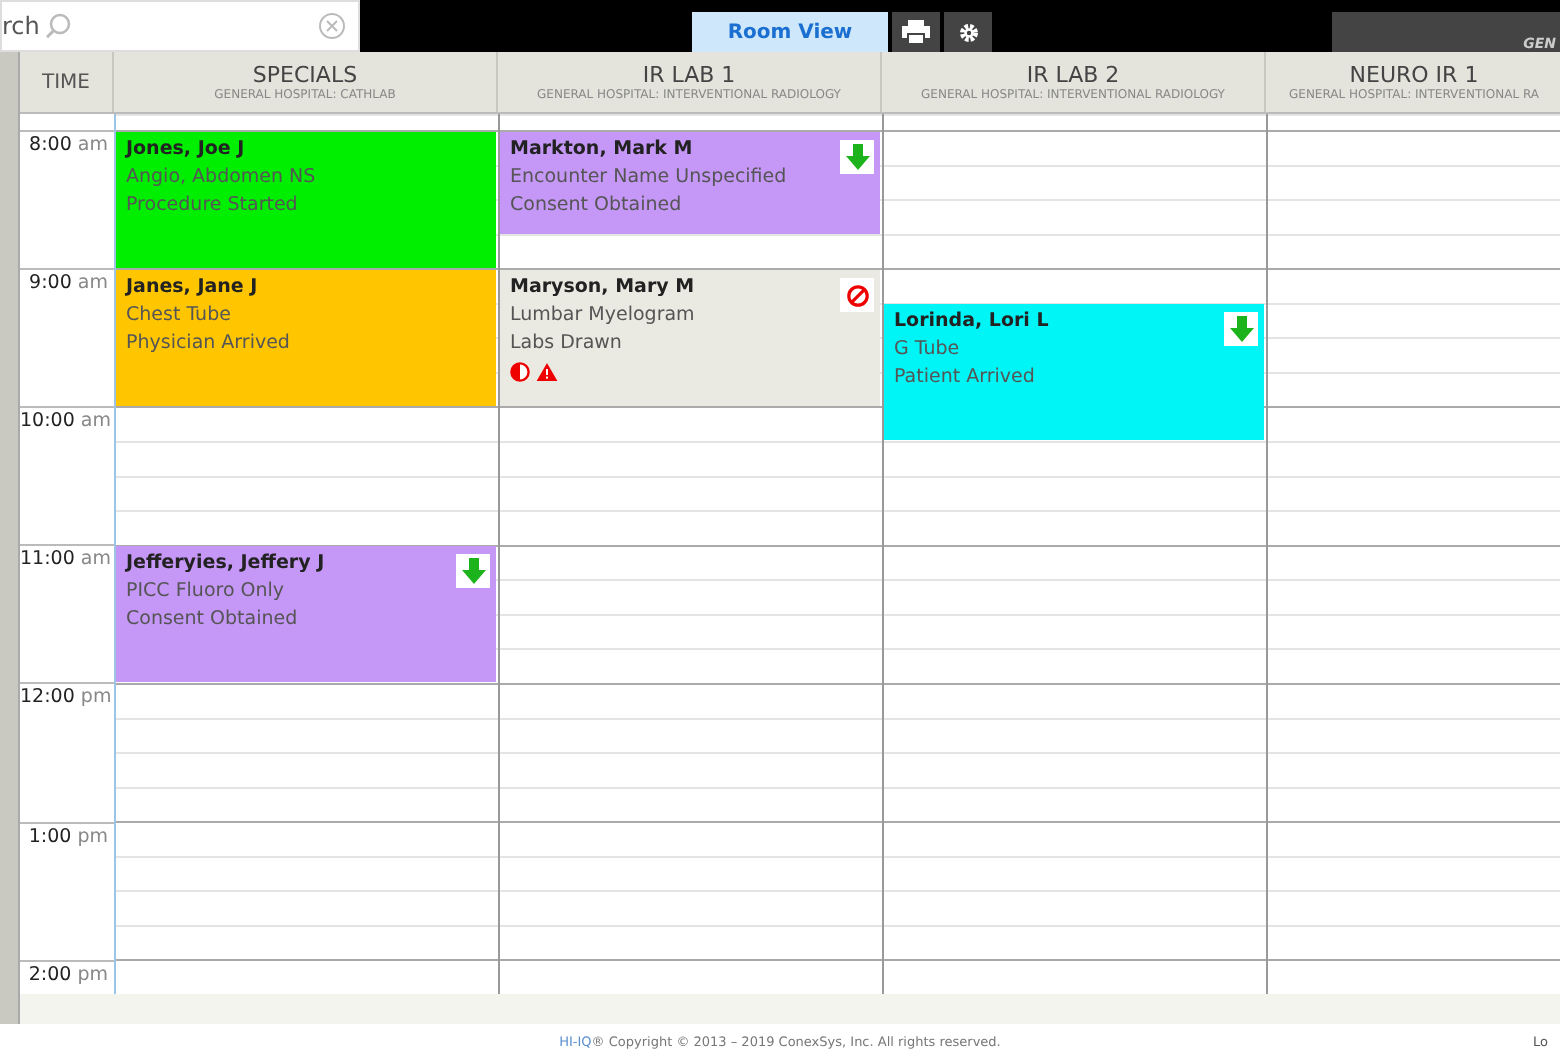 Image resolution: width=1560 pixels, height=1060 pixels. I want to click on procedure-name: G Tube, so click(928, 350).